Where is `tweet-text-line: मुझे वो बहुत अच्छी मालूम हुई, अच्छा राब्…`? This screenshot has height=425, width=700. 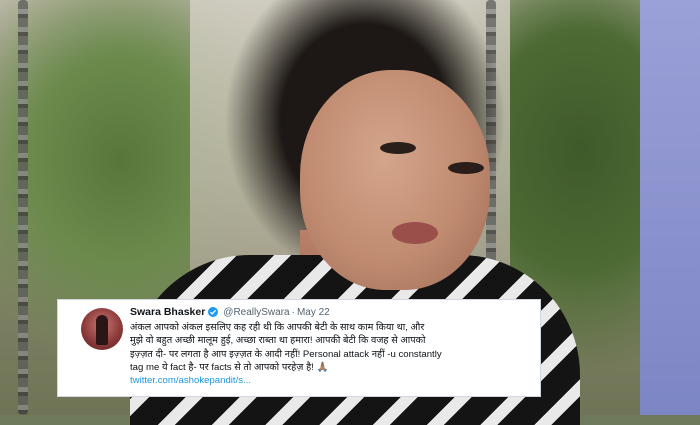 tweet-text-line: मुझे वो बहुत अच्छी मालूम हुई, अच्छा राब्… is located at coordinates (278, 341).